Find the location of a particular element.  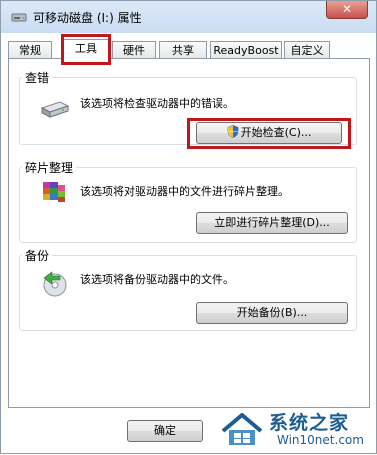

site-logo is located at coordinates (242, 429).